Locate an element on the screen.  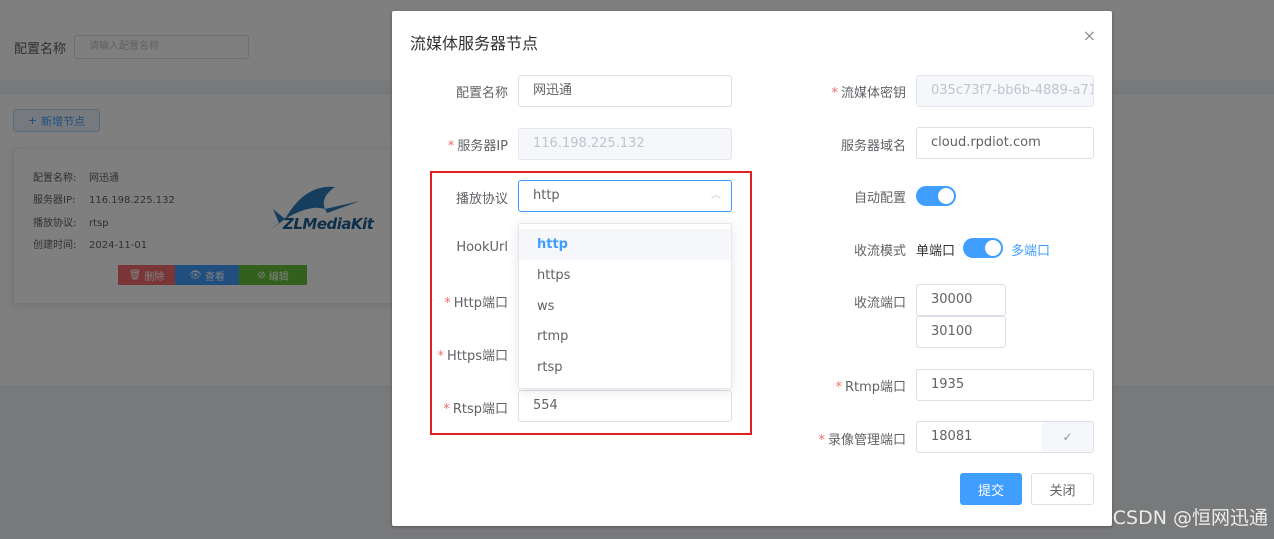
auto-config-switch is located at coordinates (936, 196).